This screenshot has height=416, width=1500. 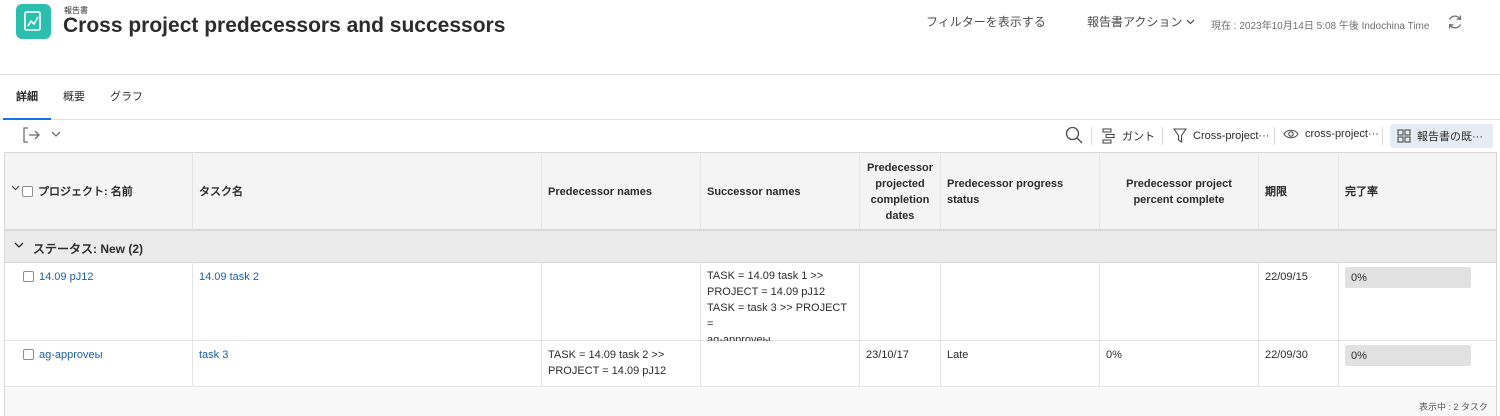 I want to click on column-label: タスク名, so click(x=221, y=191).